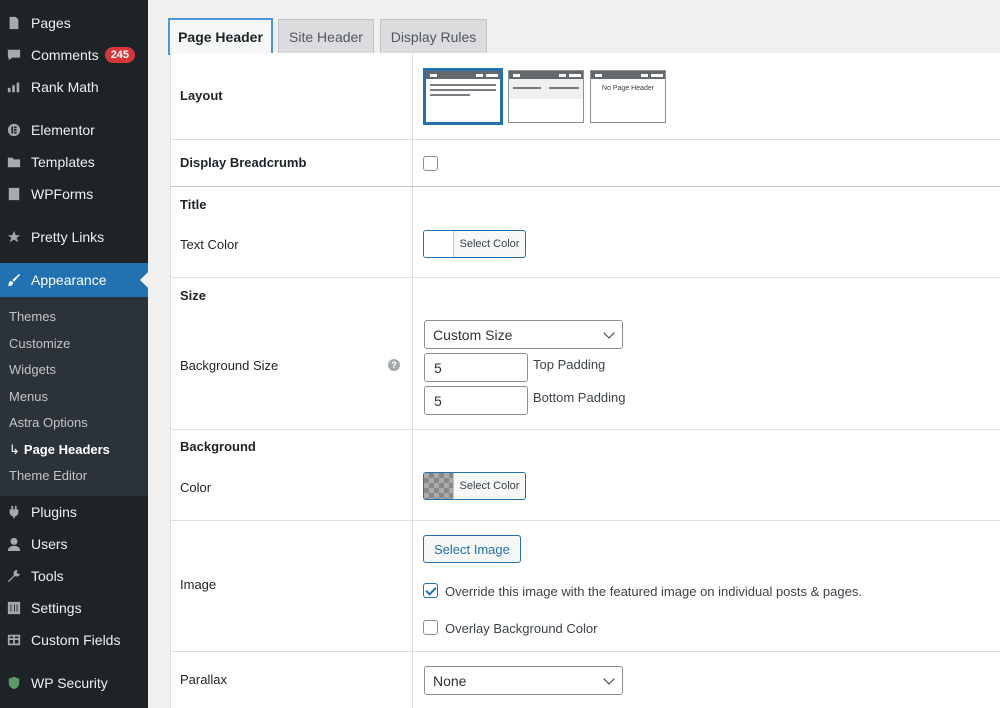 This screenshot has height=708, width=1000. I want to click on title-heading: Title, so click(193, 204).